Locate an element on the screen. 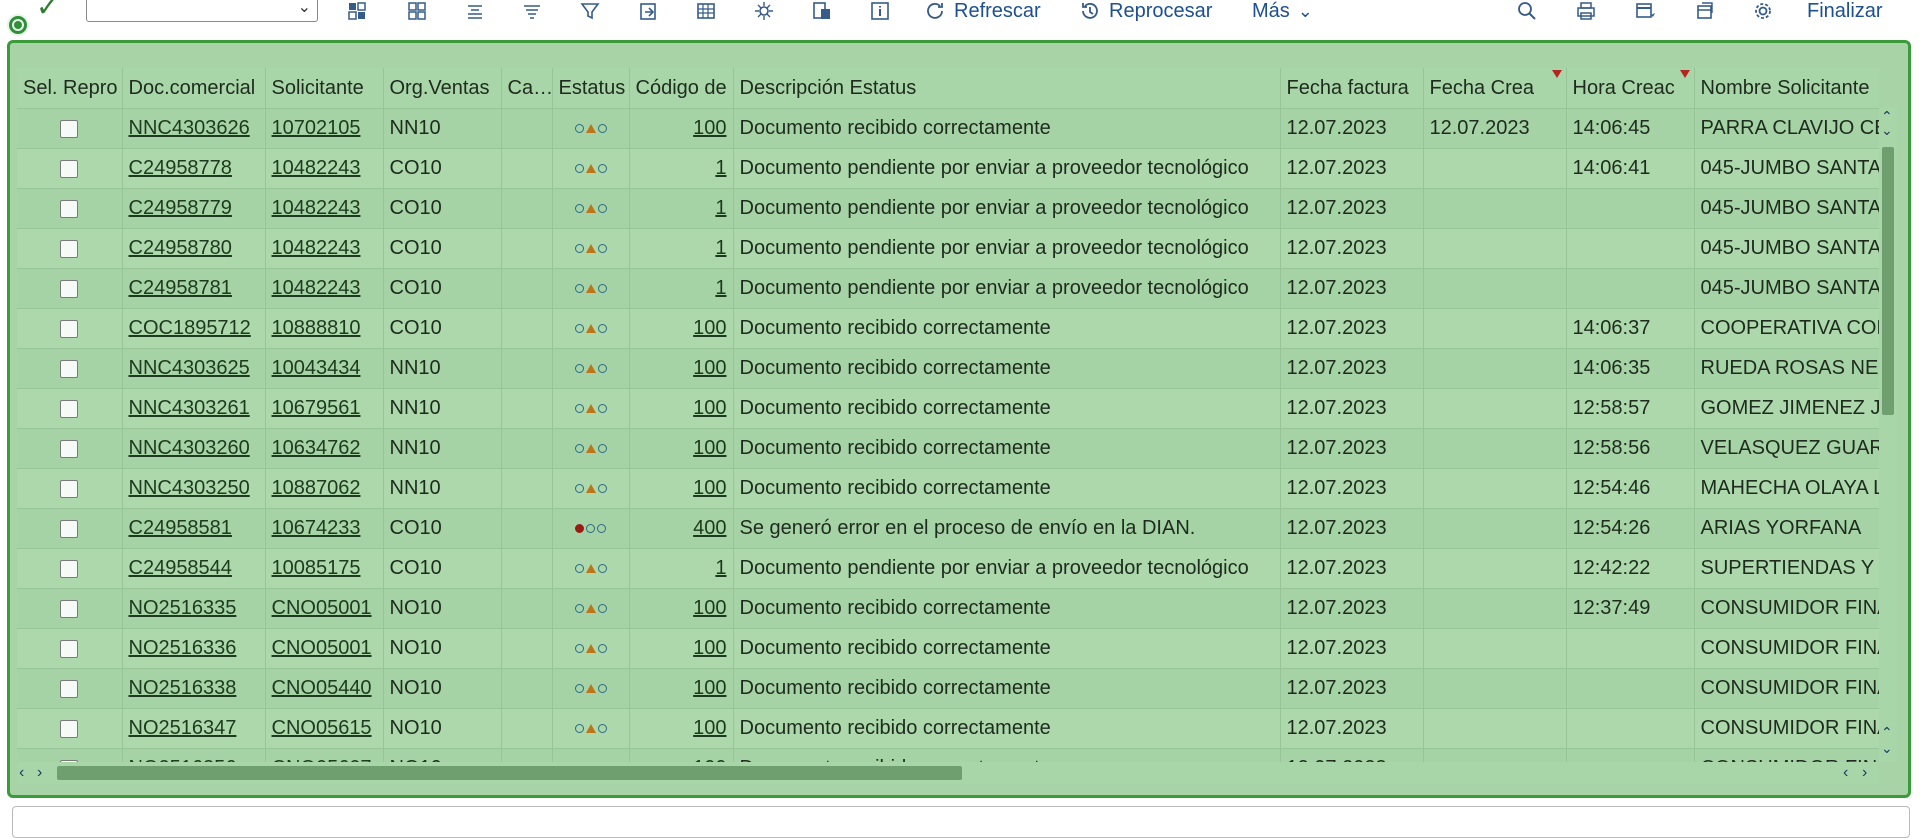  doc-comercial-link: C24958780 is located at coordinates (180, 248).